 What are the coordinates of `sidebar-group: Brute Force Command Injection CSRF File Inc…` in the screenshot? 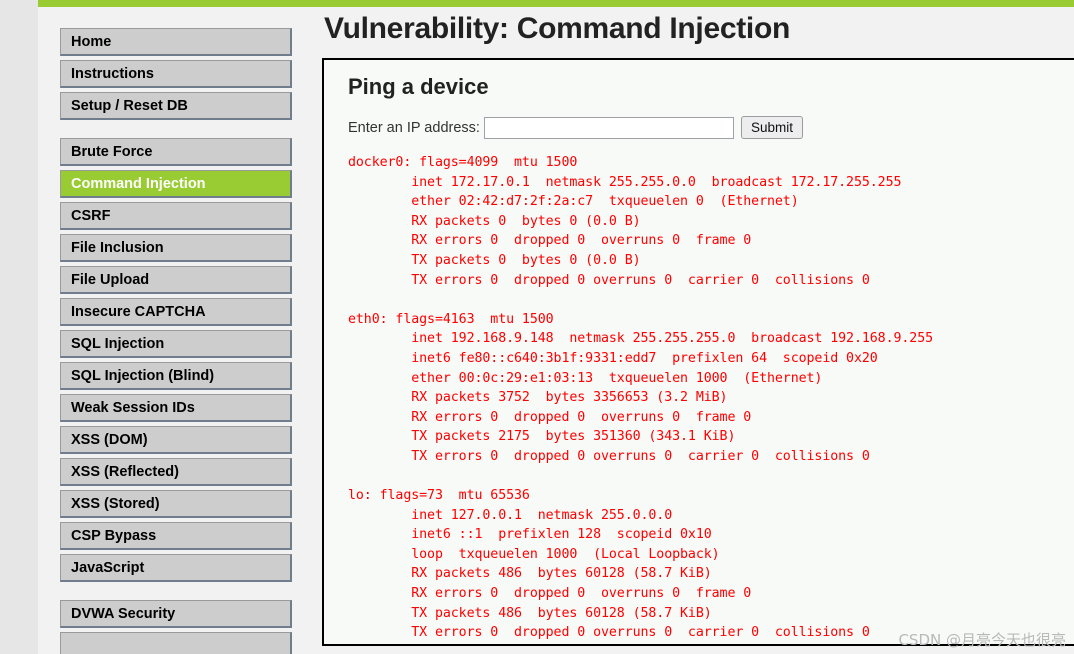 It's located at (176, 360).